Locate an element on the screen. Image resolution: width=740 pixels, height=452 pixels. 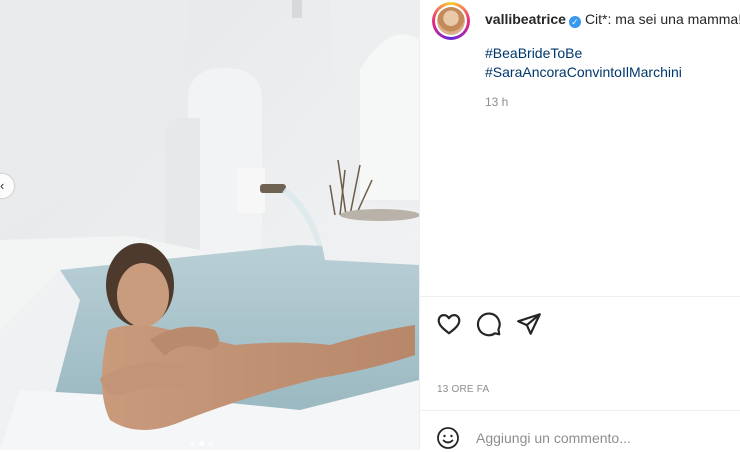
heart-icon is located at coordinates (449, 324).